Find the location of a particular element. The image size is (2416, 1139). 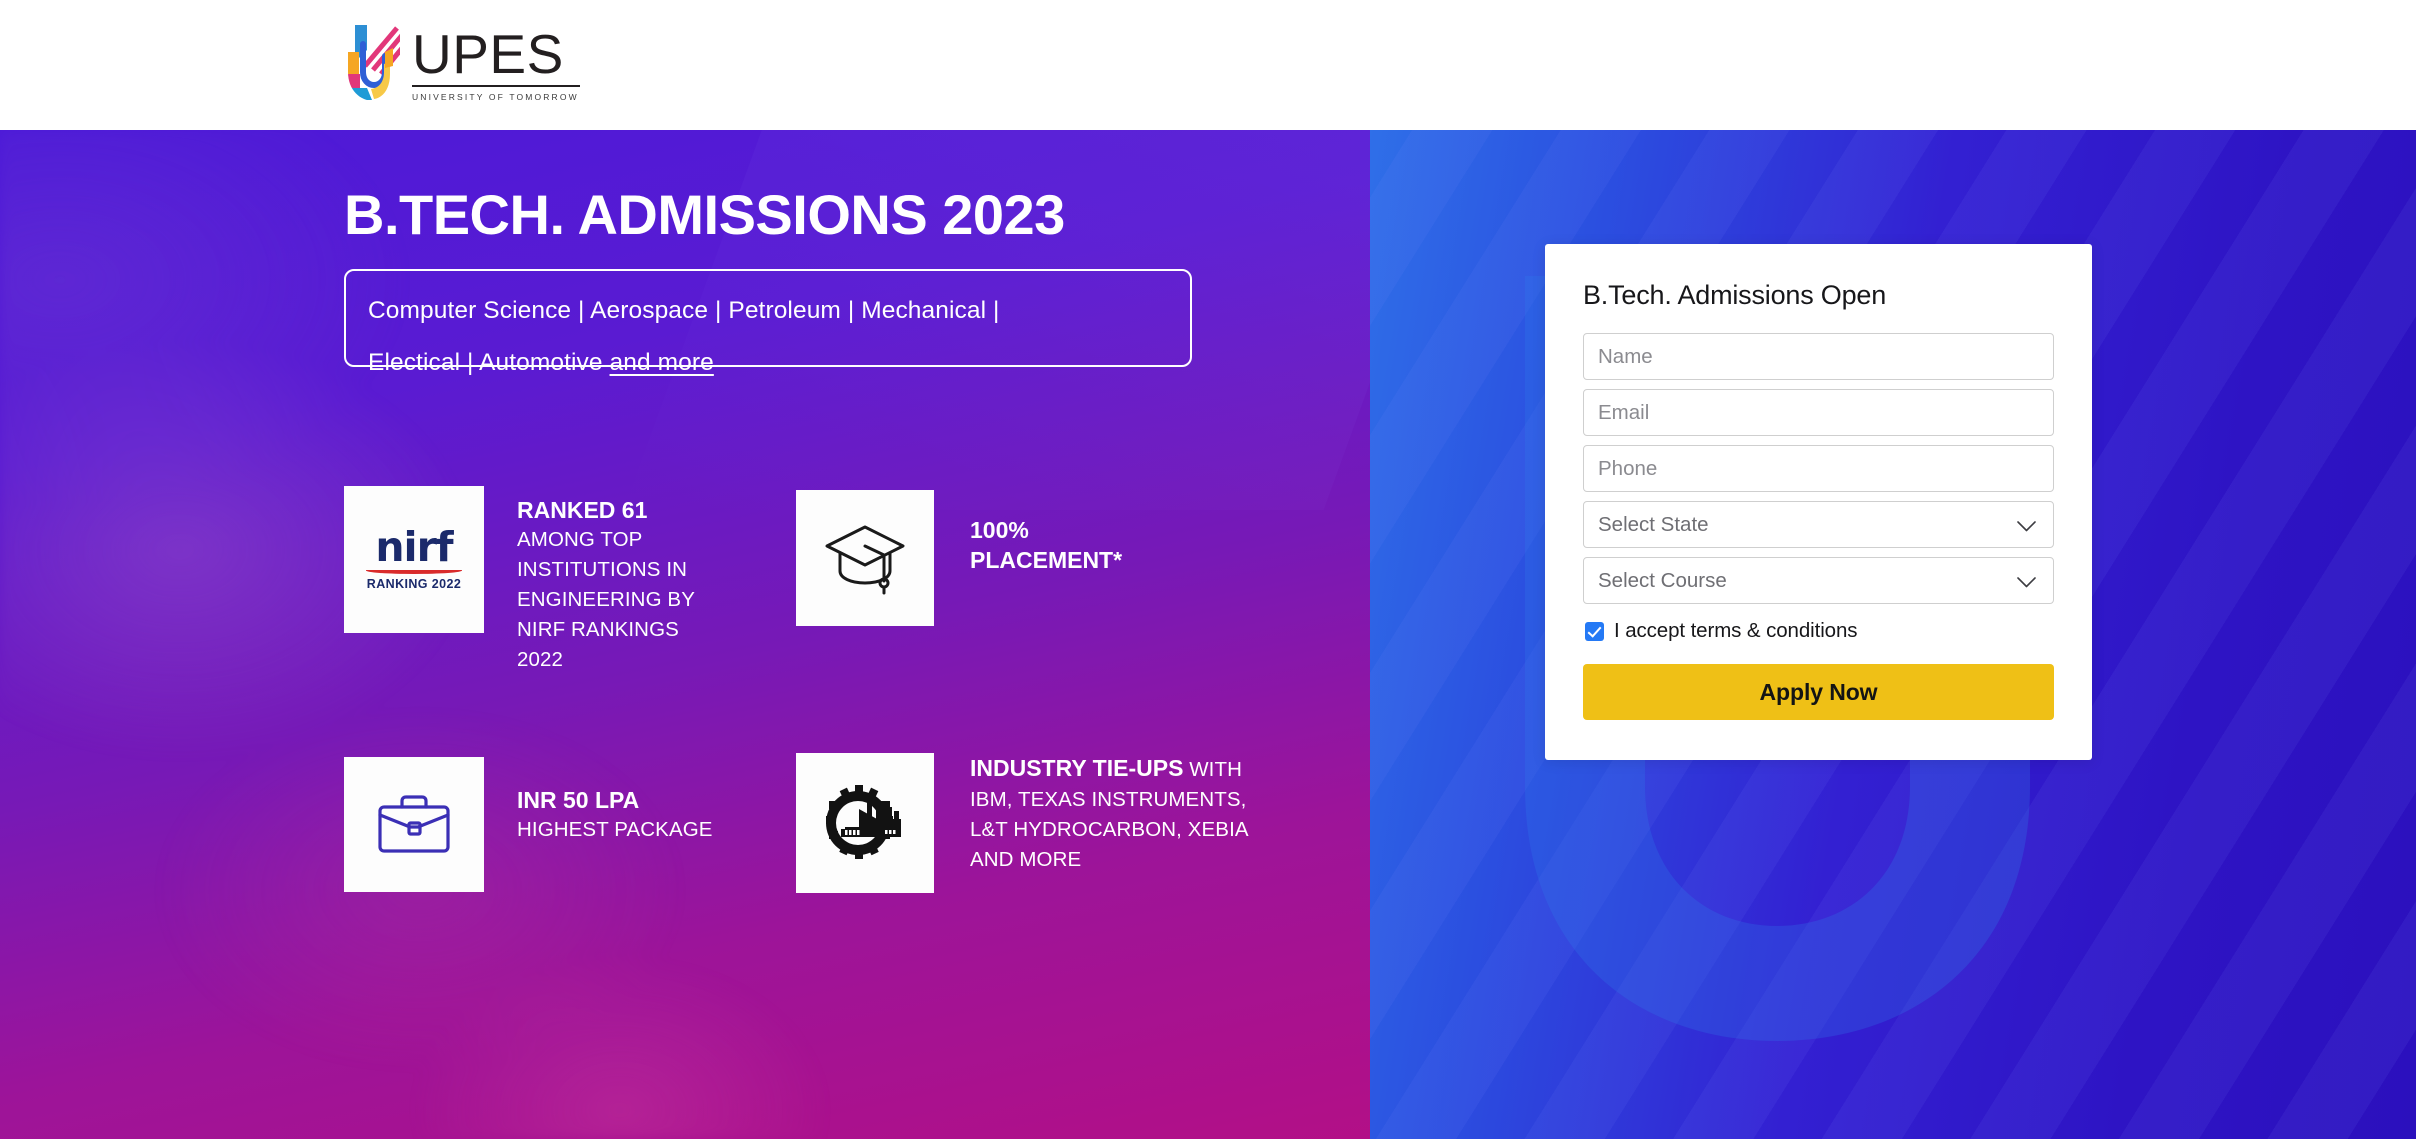

state-select-wrap: Select State is located at coordinates (1818, 524).